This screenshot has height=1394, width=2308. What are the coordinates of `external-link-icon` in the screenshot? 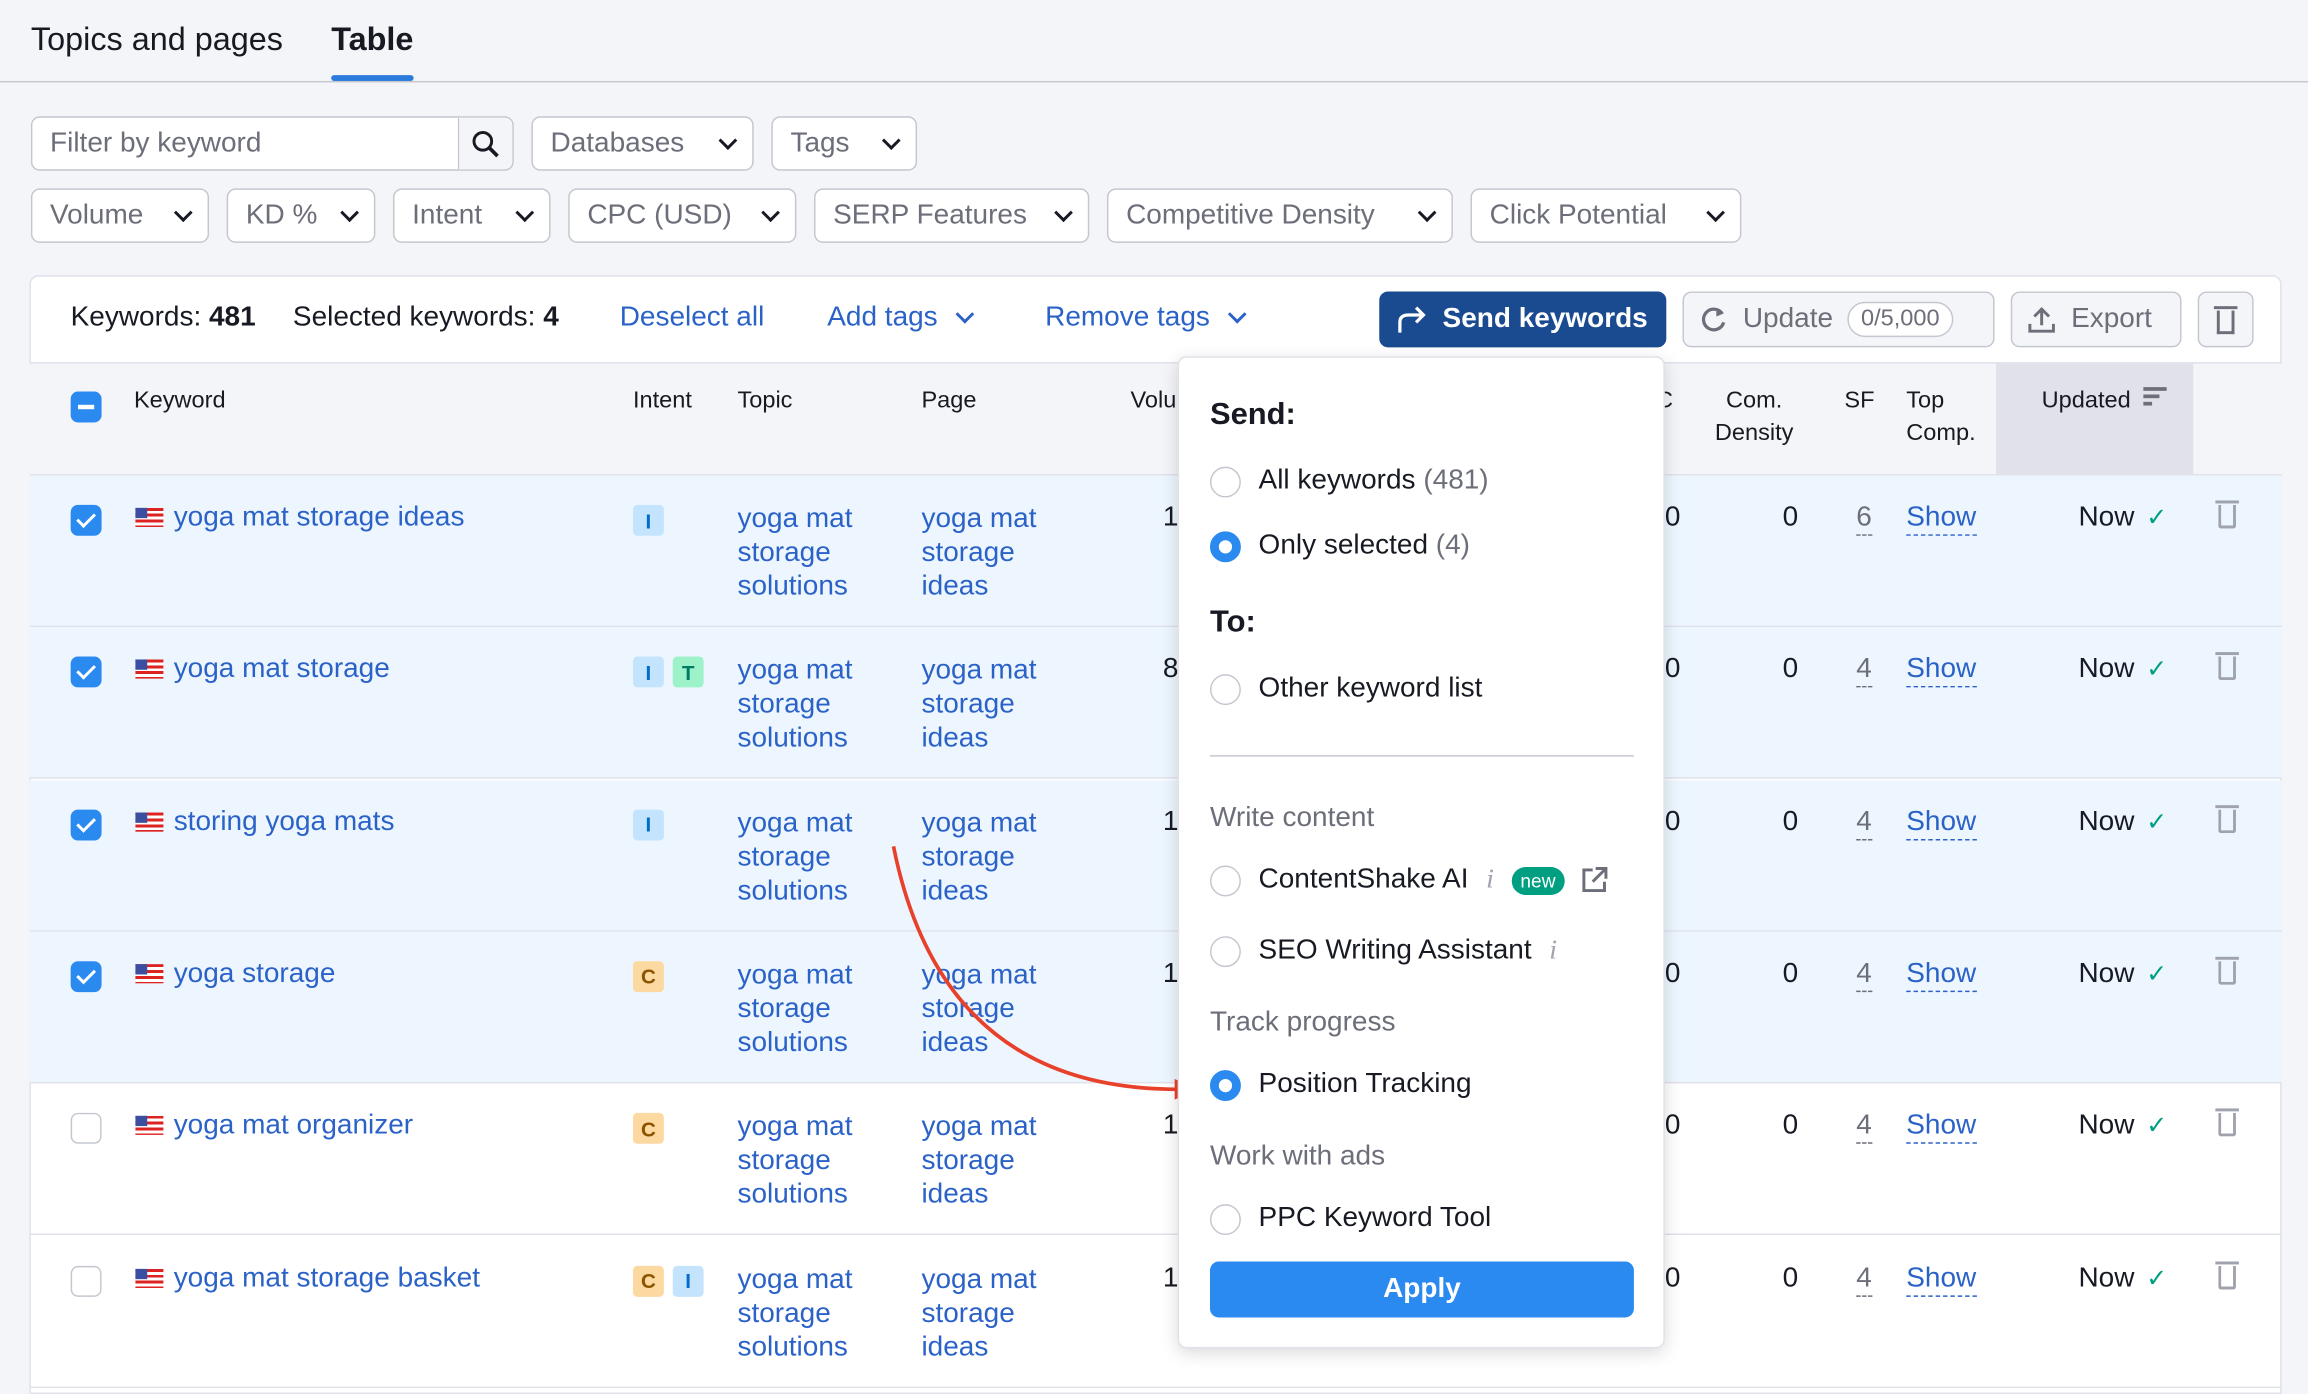 It's located at (1593, 880).